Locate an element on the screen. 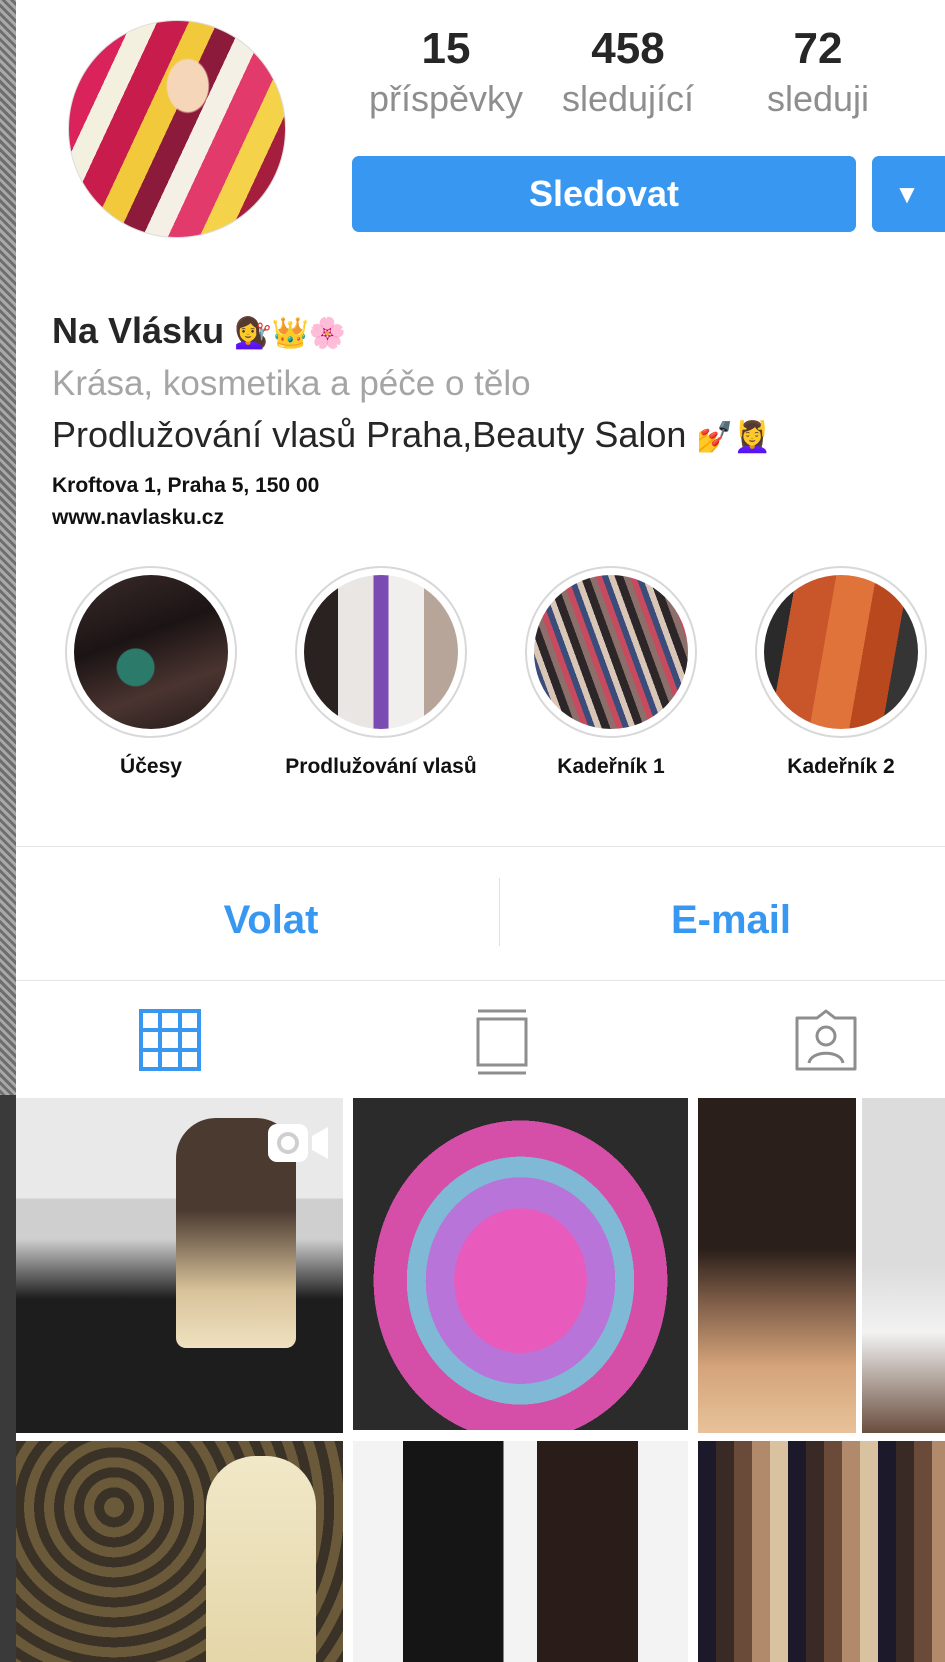 The width and height of the screenshot is (945, 1662). suggestions-dropdown-button: ▼ is located at coordinates (908, 194).